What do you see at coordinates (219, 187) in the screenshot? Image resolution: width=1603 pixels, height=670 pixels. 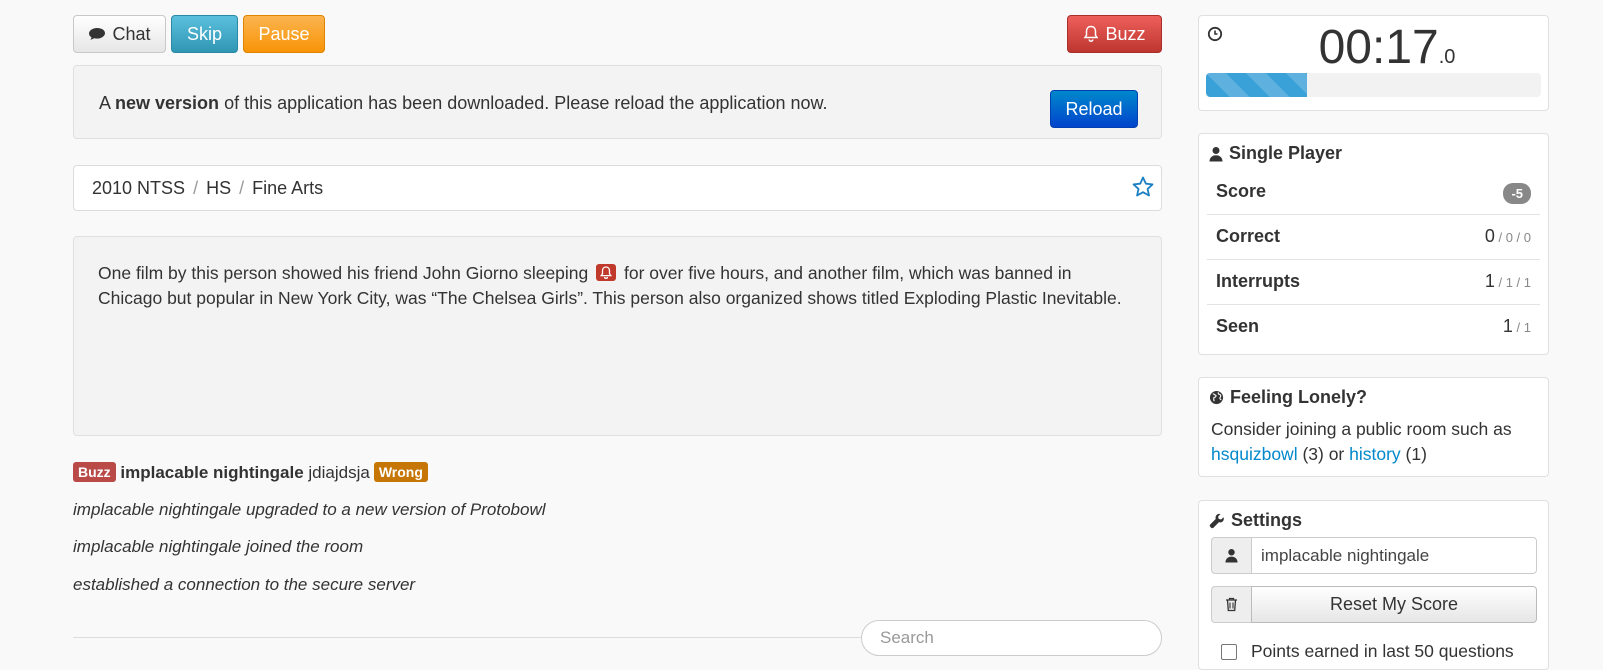 I see `breadcrumb-level: HS` at bounding box center [219, 187].